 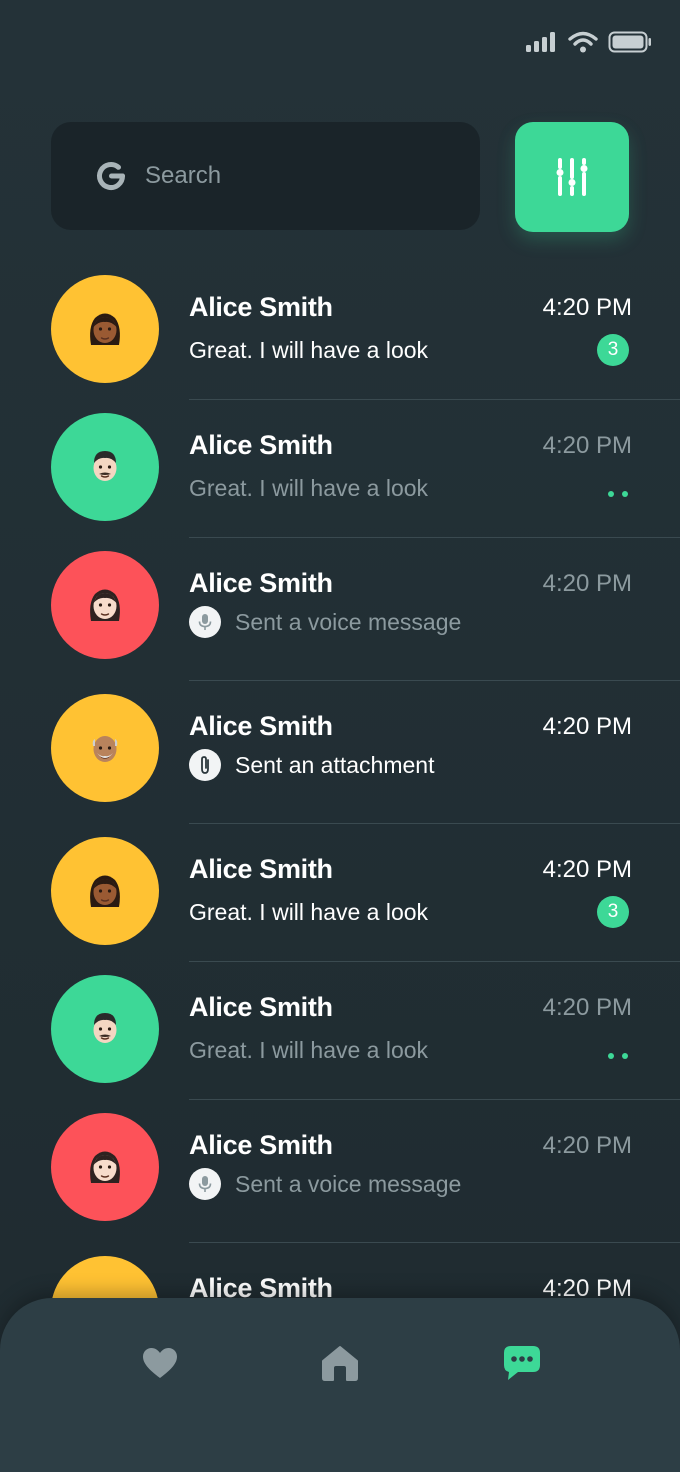 I want to click on attachment-indicator, so click(x=205, y=765).